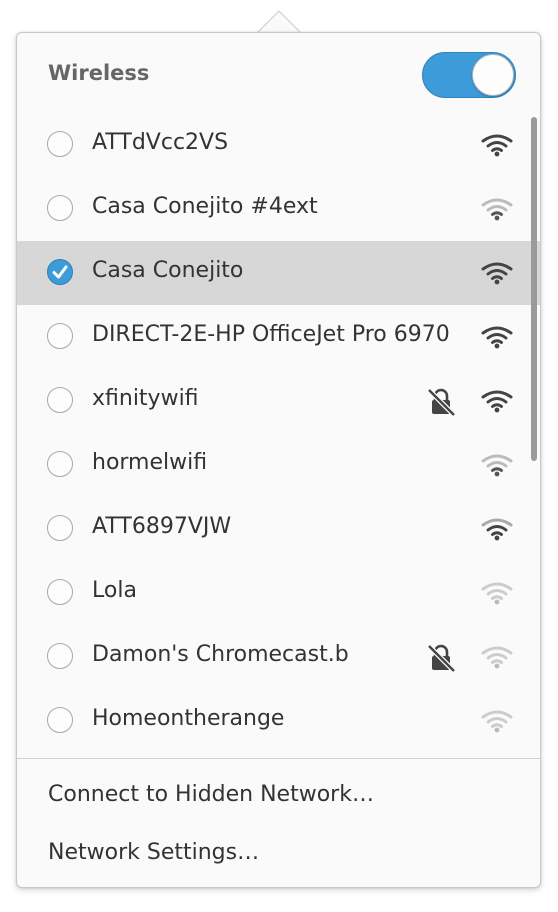  Describe the element at coordinates (150, 462) in the screenshot. I see `network-ssid: hormelwifi` at that location.